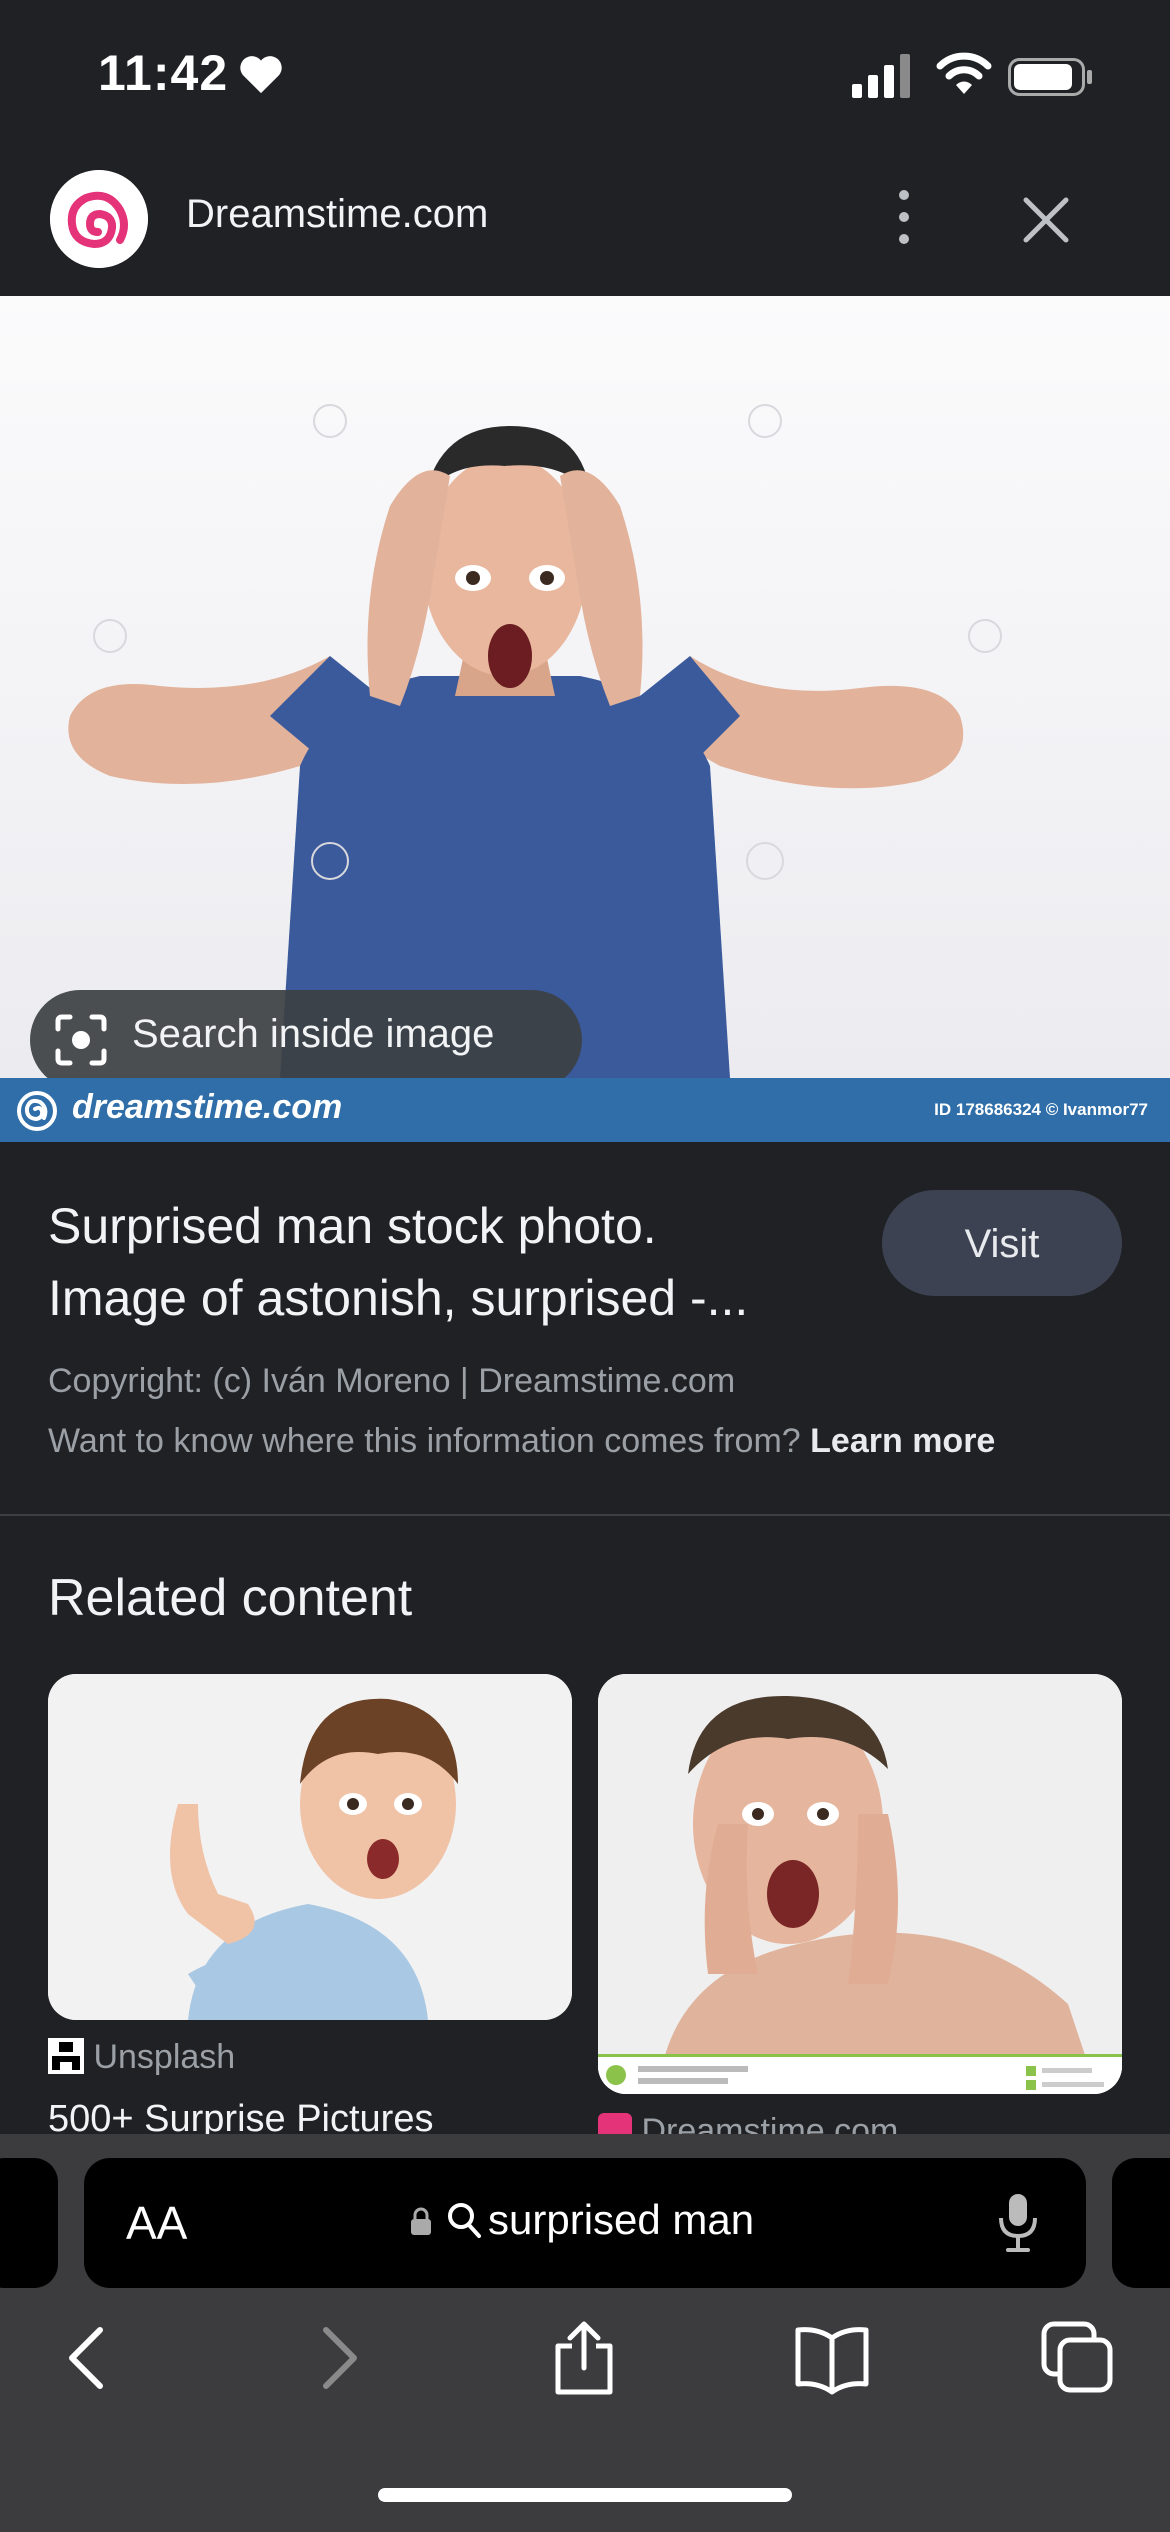 Image resolution: width=1170 pixels, height=2532 pixels. I want to click on related-card-source-label-2: Dreamstime.com, so click(770, 2123).